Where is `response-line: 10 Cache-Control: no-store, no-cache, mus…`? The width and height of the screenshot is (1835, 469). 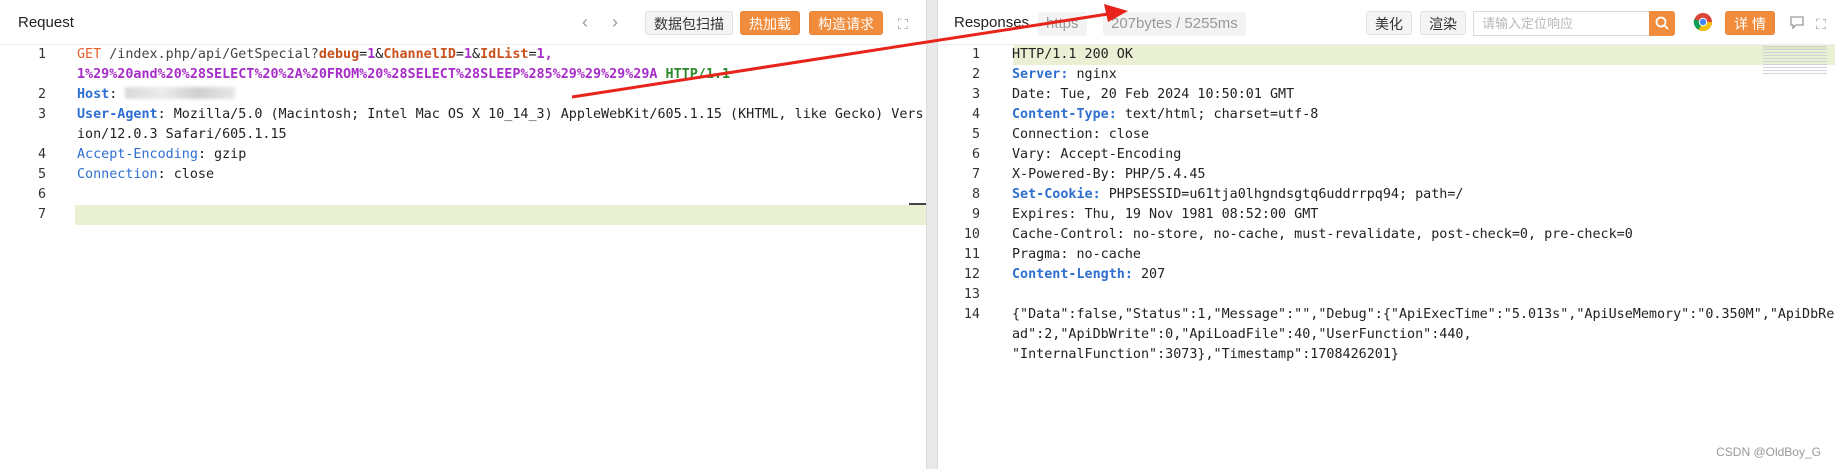 response-line: 10 Cache-Control: no-store, no-cache, mus… is located at coordinates (1386, 235).